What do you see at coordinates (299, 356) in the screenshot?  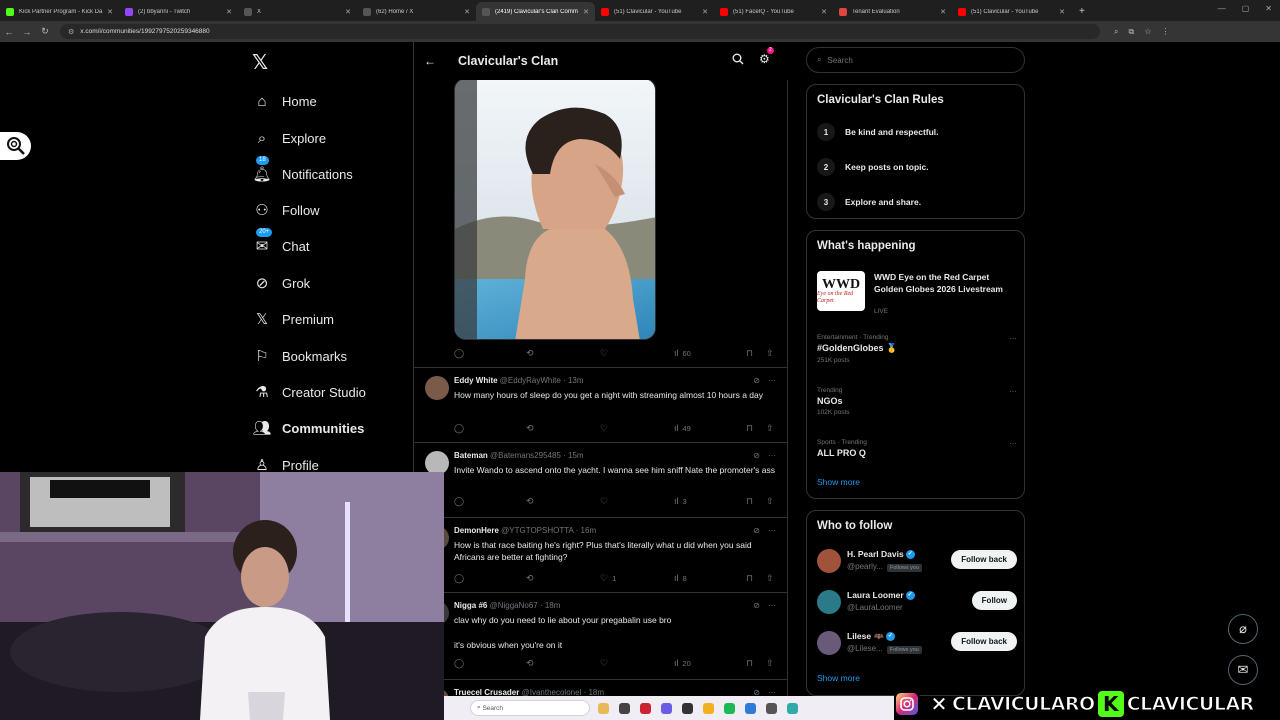 I see `nav-item-bookmarks: ⚐ Bookmarks` at bounding box center [299, 356].